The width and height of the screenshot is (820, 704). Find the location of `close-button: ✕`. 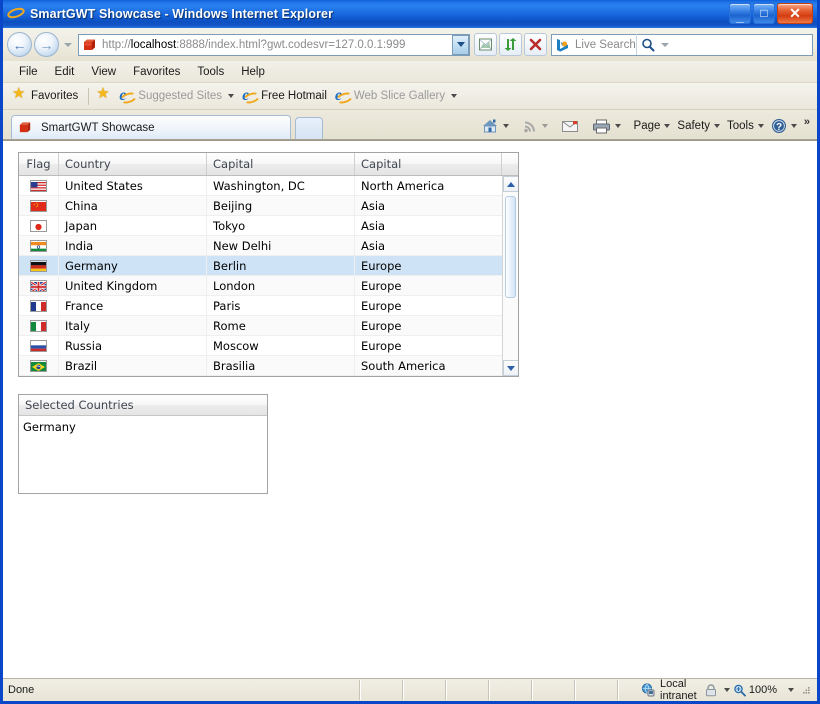

close-button: ✕ is located at coordinates (795, 13).